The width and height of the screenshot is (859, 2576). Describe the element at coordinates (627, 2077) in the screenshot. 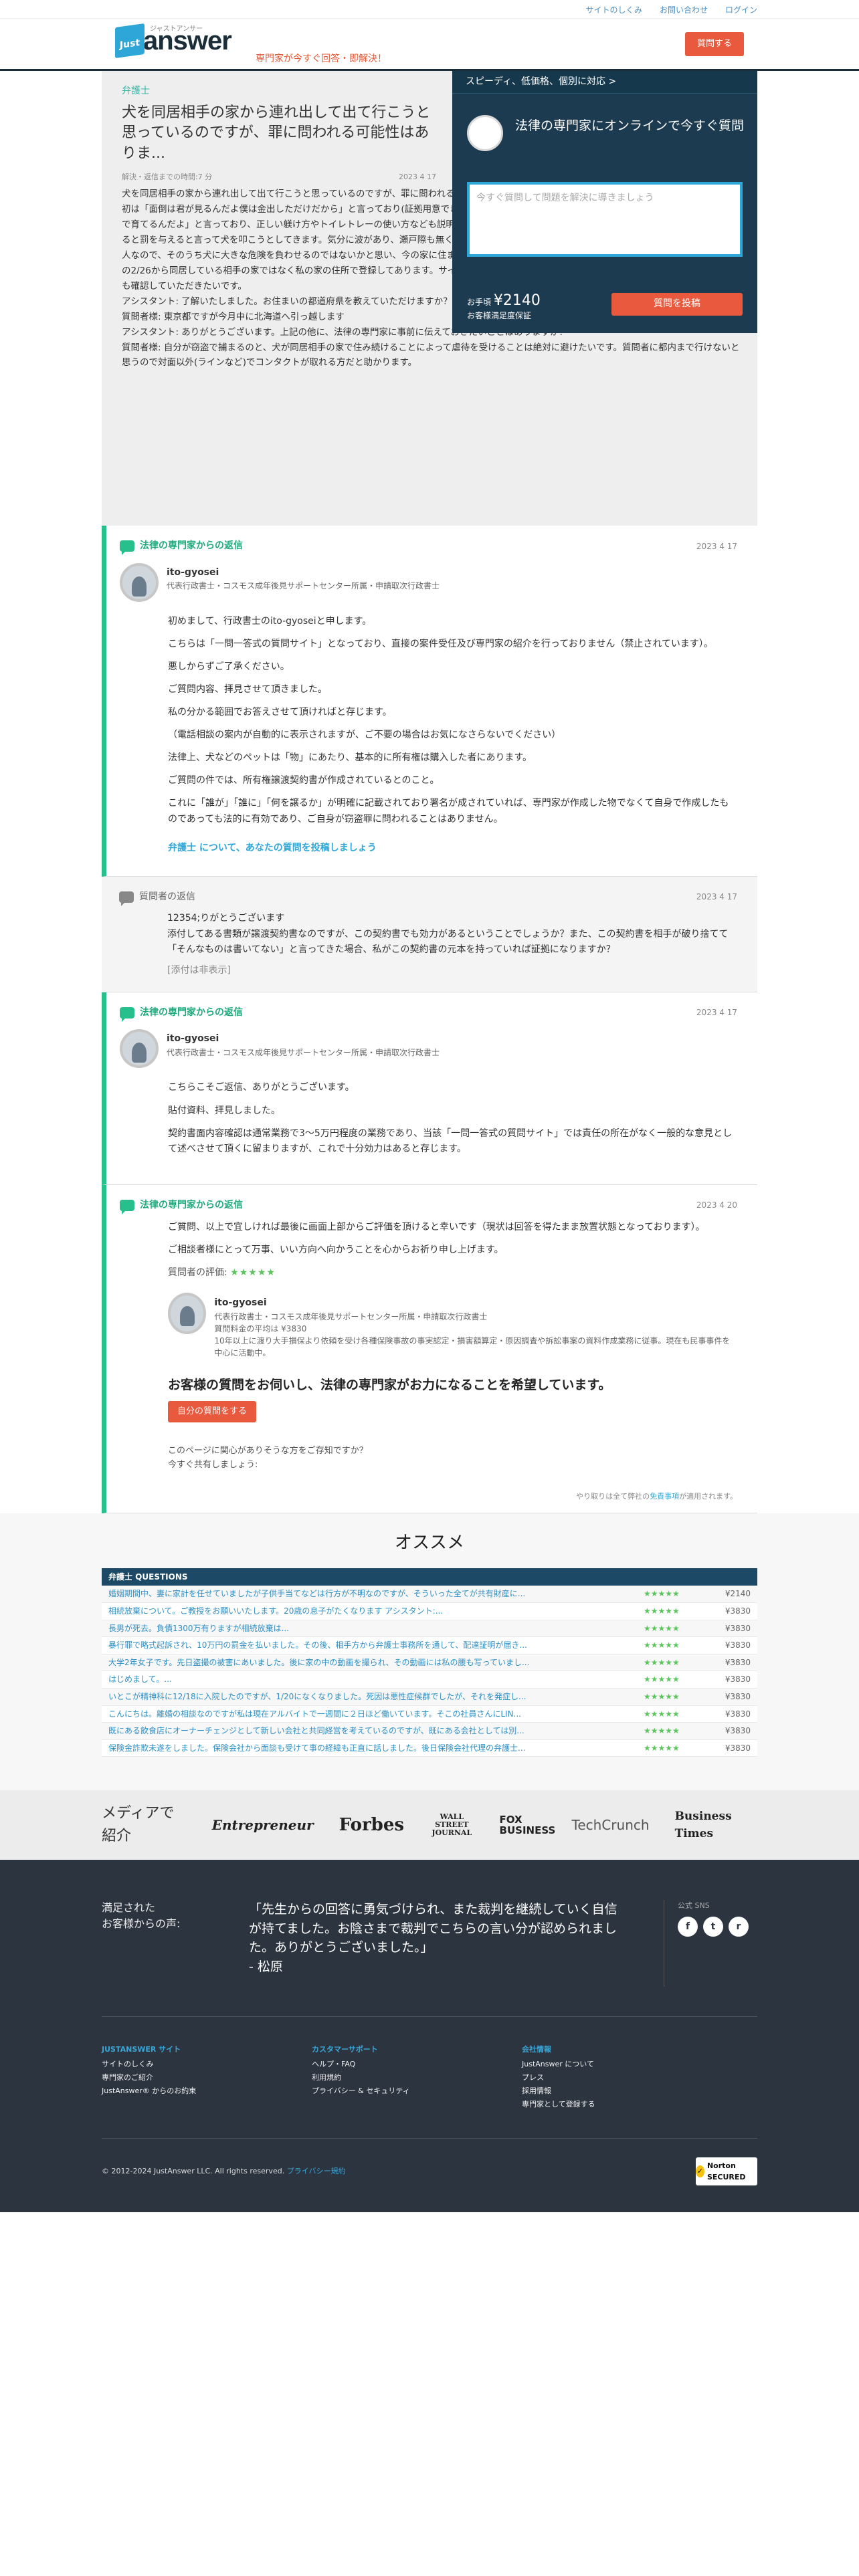

I see `footer-link: プレス` at that location.